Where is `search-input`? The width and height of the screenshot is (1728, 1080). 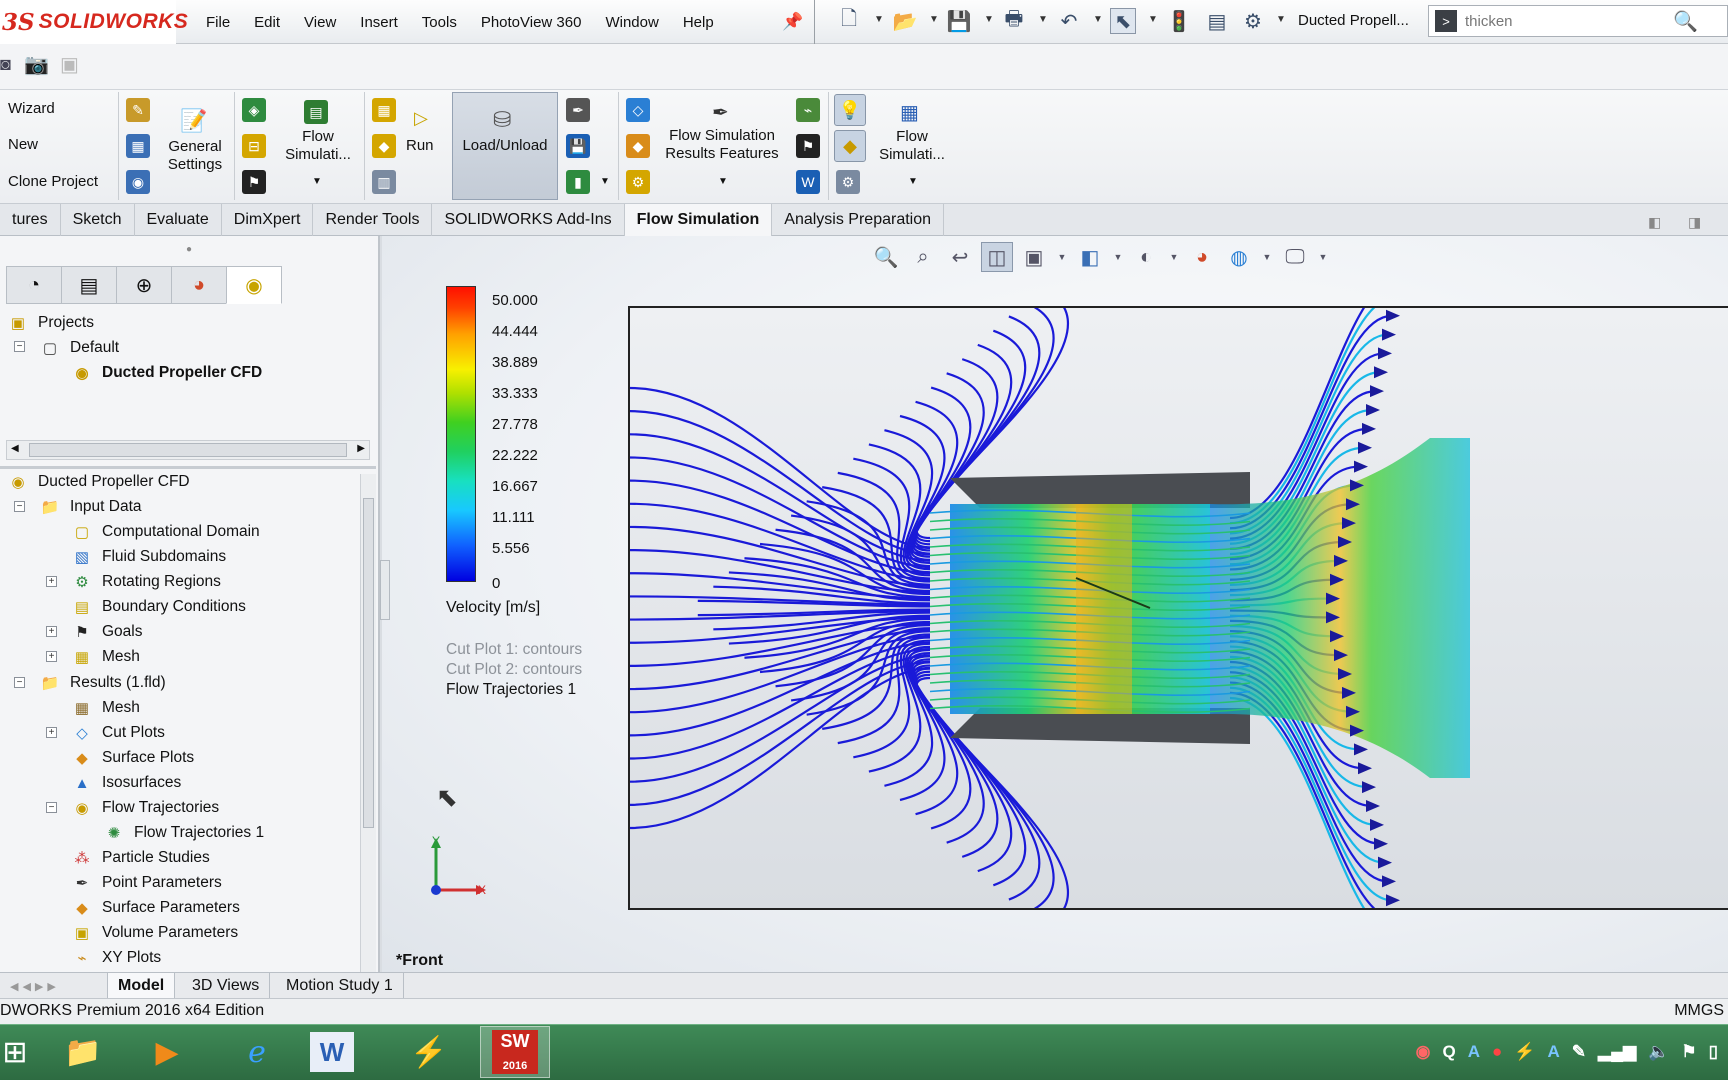 search-input is located at coordinates (1560, 21).